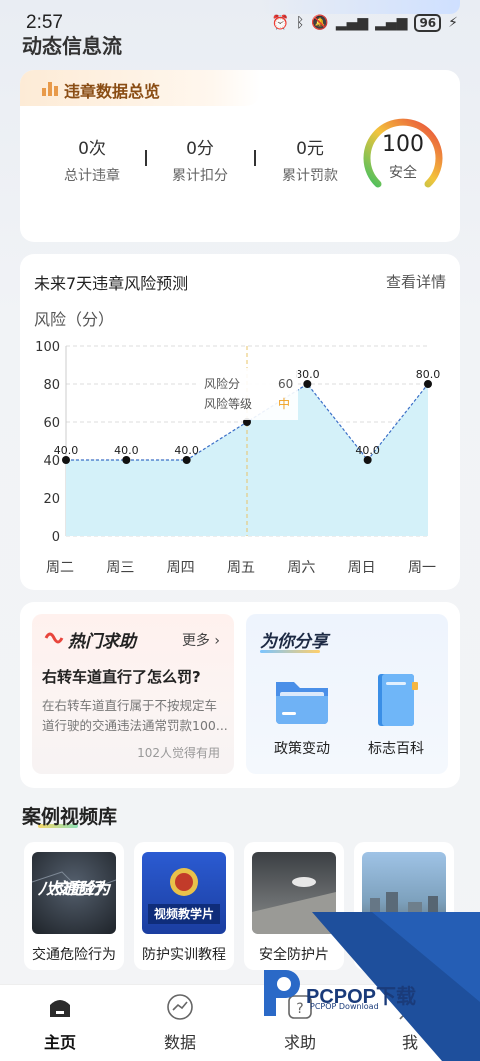 Image resolution: width=480 pixels, height=1061 pixels. I want to click on bar-chart-icon, so click(50, 88).